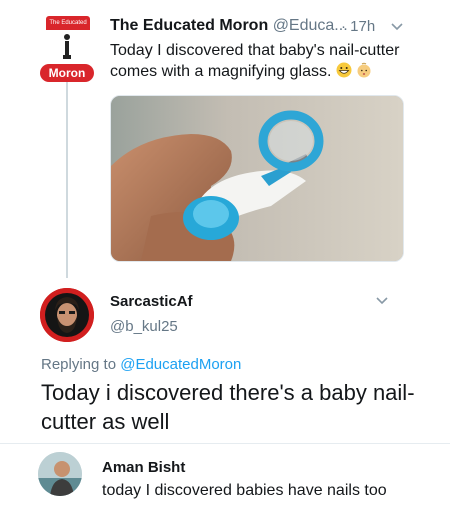 This screenshot has height=523, width=450. Describe the element at coordinates (67, 178) in the screenshot. I see `thread-line` at that location.